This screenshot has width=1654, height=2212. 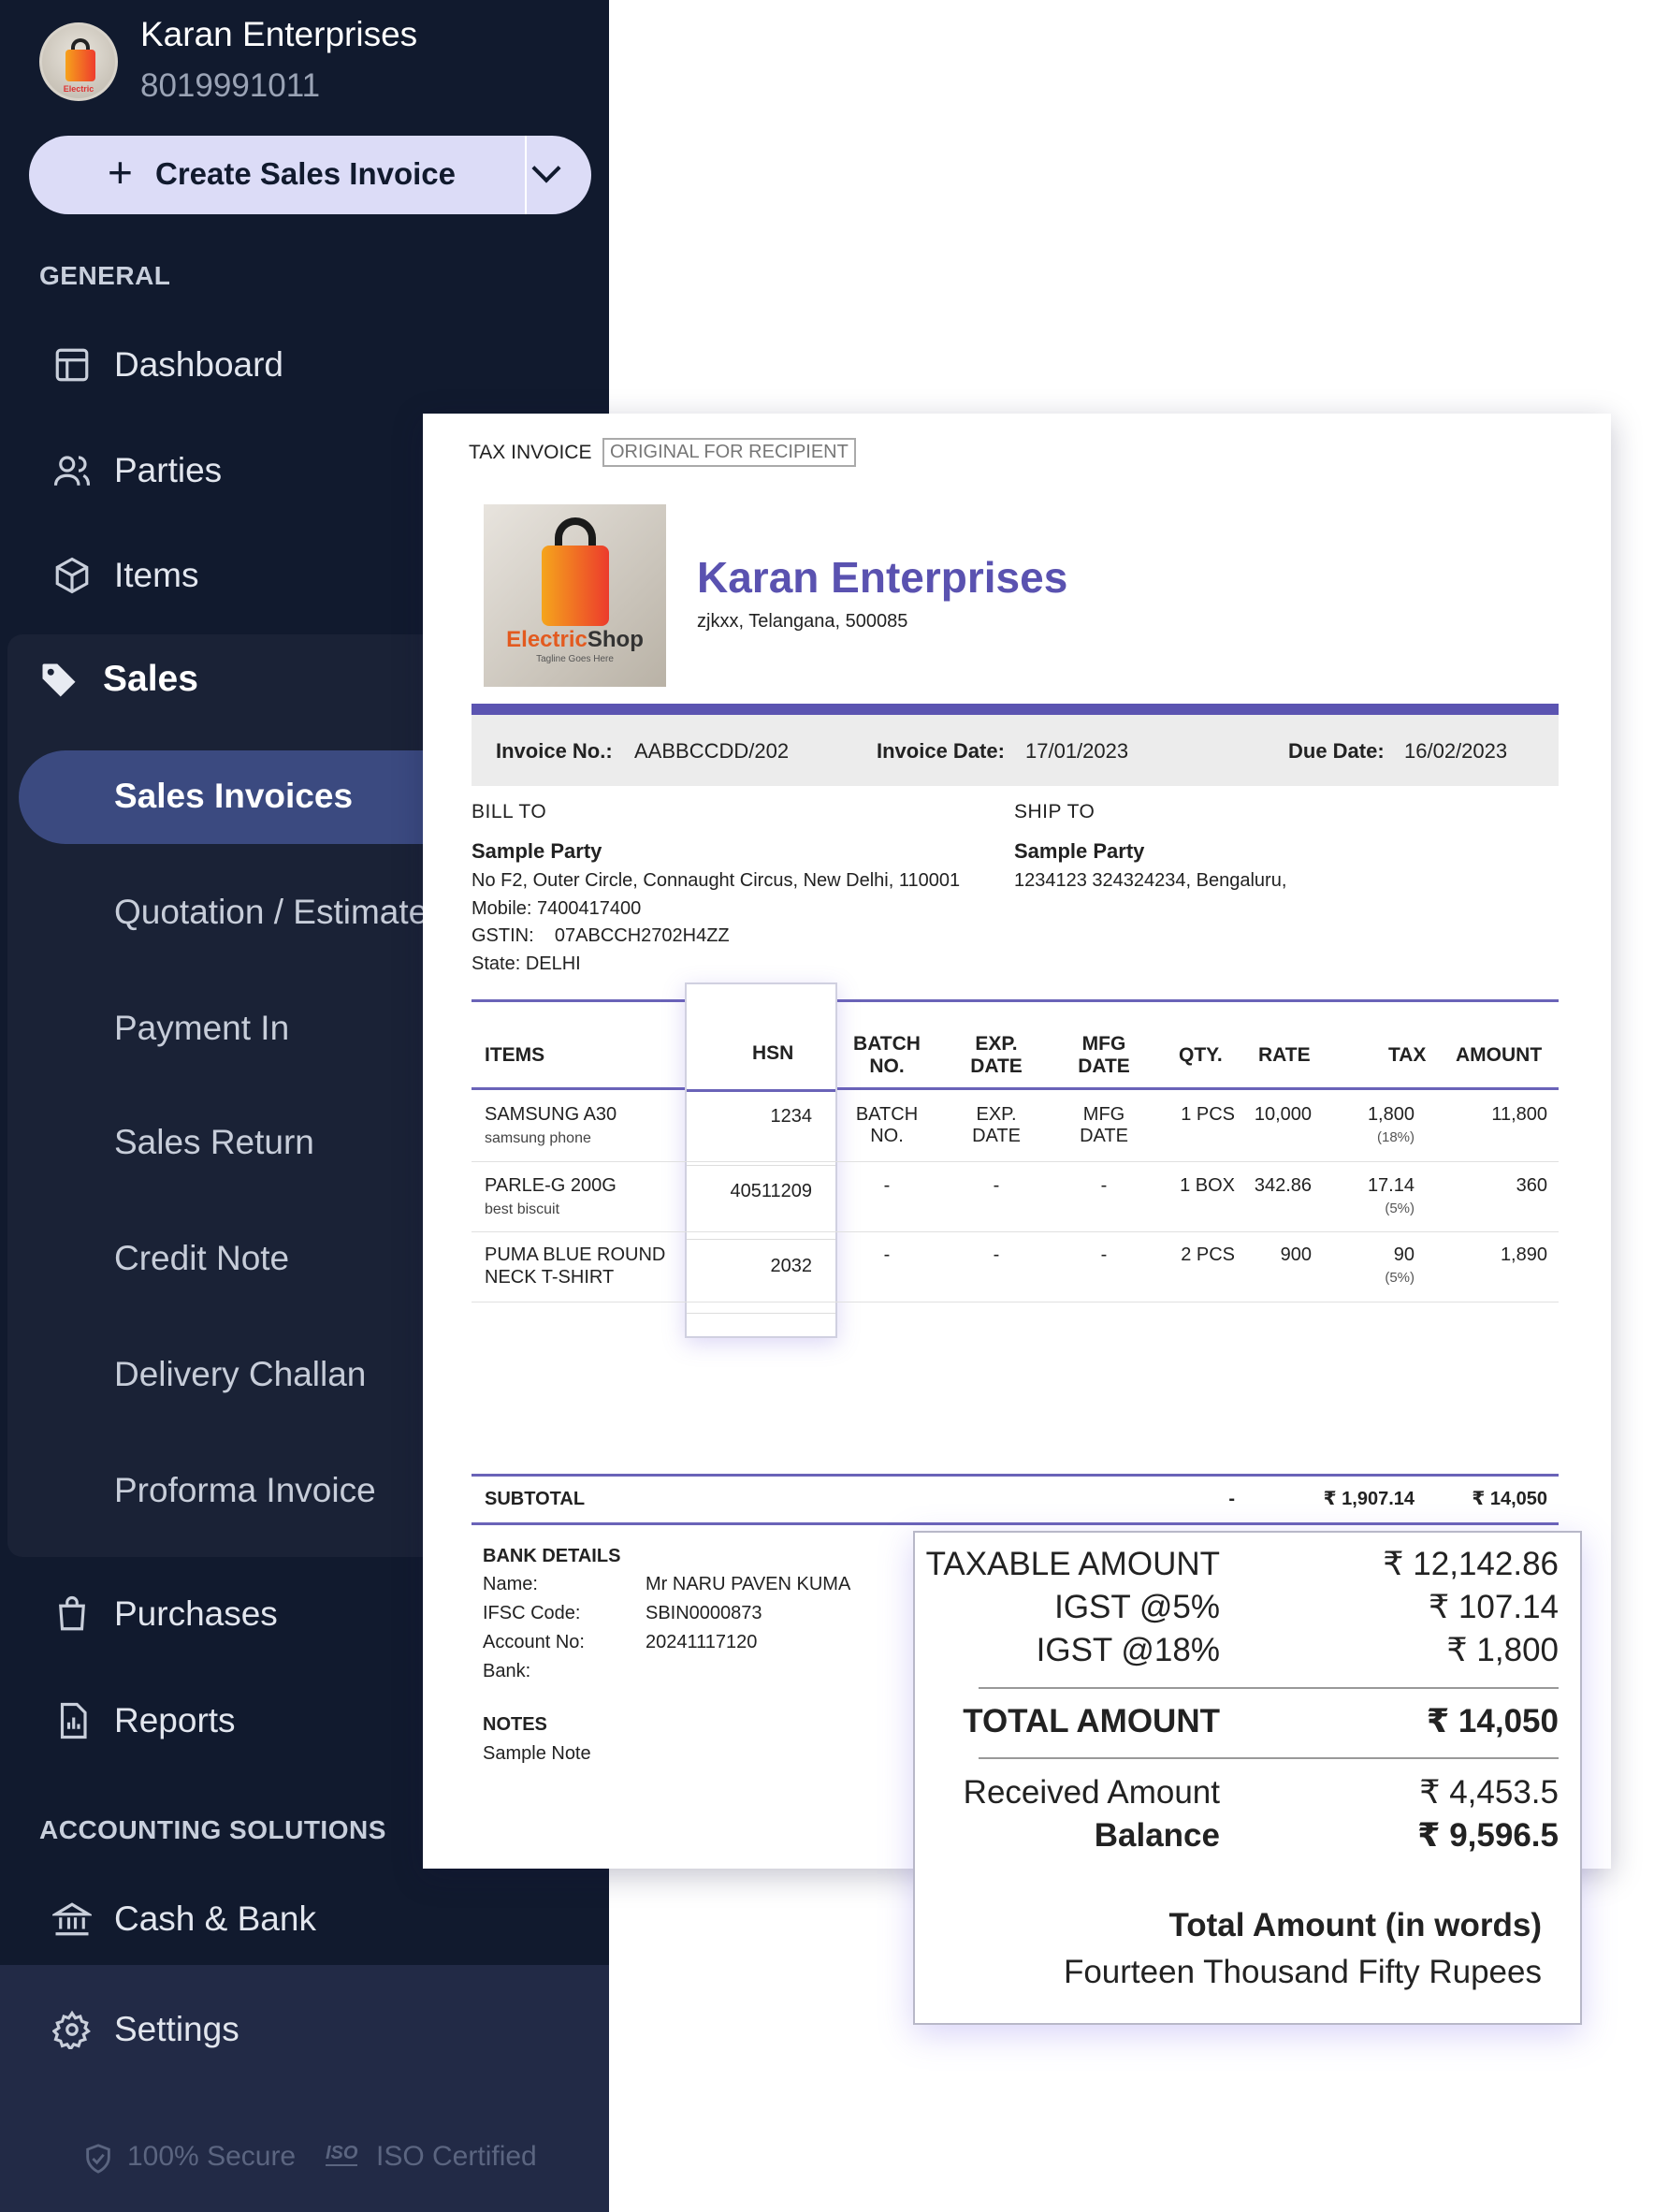 What do you see at coordinates (887, 1055) in the screenshot?
I see `col-batch: BATCH NO.` at bounding box center [887, 1055].